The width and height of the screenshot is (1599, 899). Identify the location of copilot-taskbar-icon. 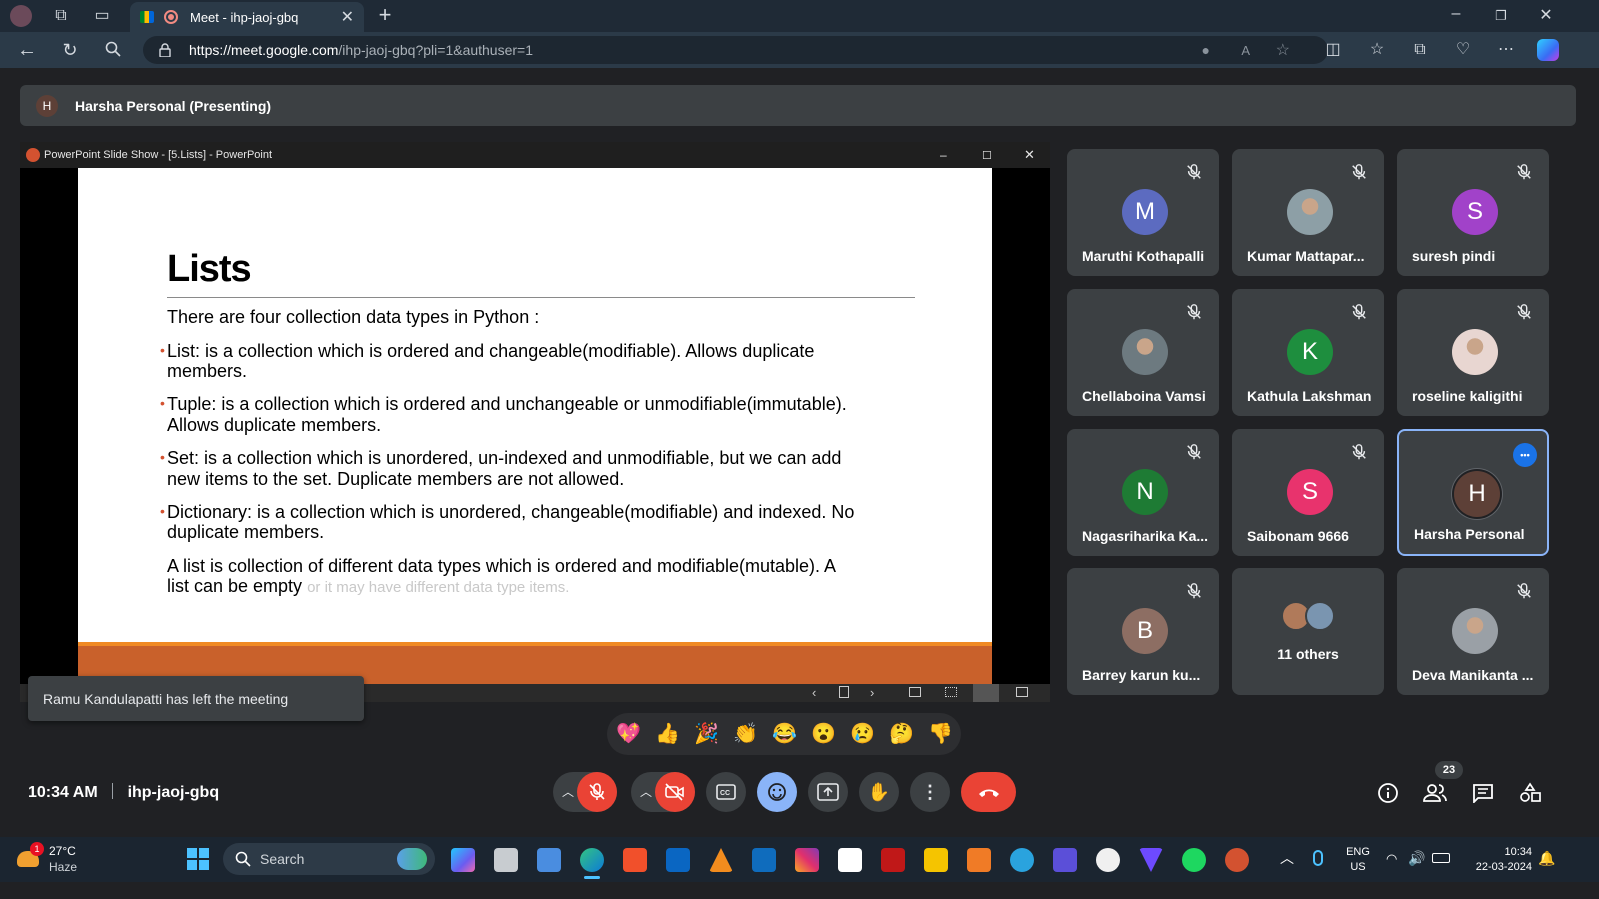
(463, 860).